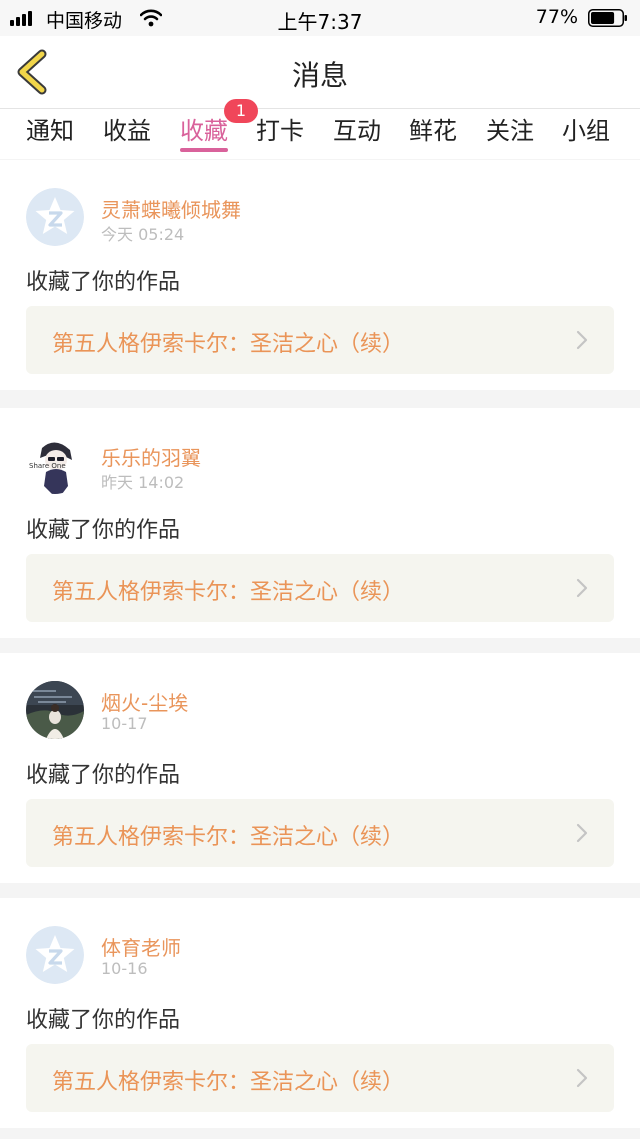 The height and width of the screenshot is (1139, 640). What do you see at coordinates (141, 946) in the screenshot?
I see `user-name: 体育老师` at bounding box center [141, 946].